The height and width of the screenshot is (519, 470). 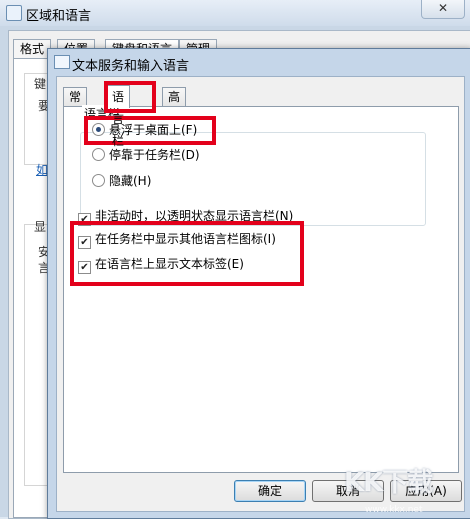 What do you see at coordinates (388, 483) in the screenshot?
I see `watermark-text: KK下载` at bounding box center [388, 483].